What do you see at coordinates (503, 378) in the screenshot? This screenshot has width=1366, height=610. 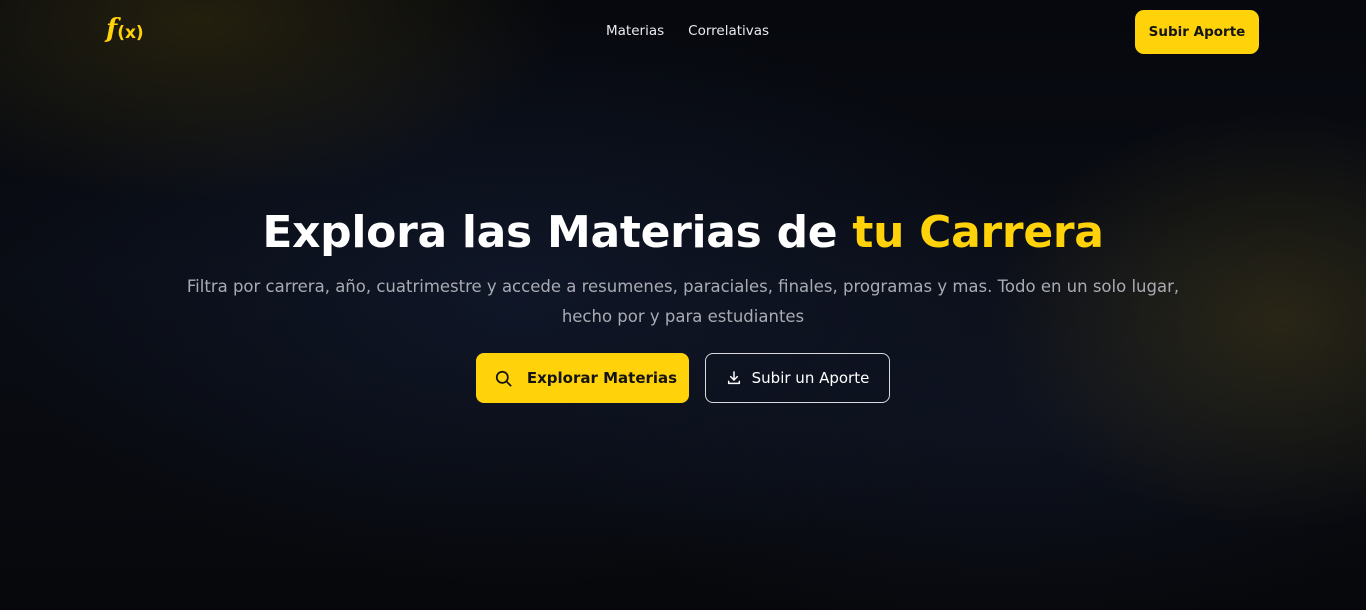 I see `search-icon` at bounding box center [503, 378].